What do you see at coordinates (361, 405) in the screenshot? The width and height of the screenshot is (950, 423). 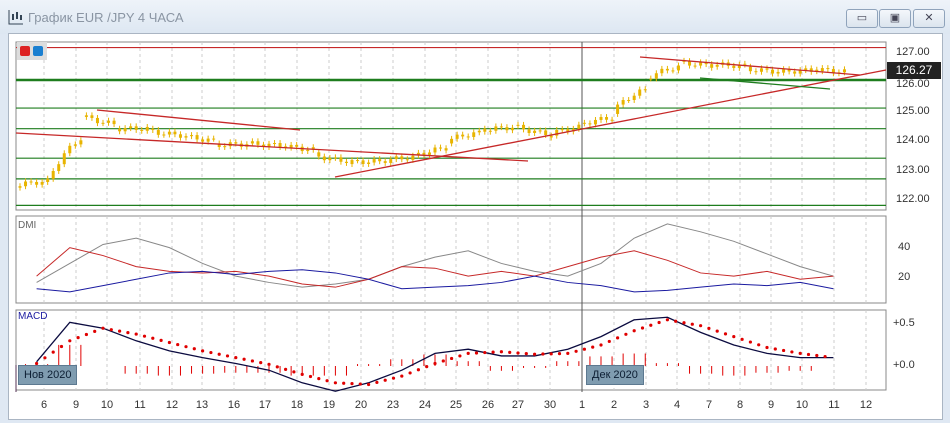 I see `x-axis-label: 20` at bounding box center [361, 405].